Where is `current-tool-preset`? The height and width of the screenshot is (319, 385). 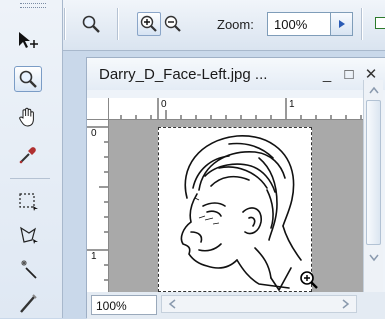 current-tool-preset is located at coordinates (91, 24).